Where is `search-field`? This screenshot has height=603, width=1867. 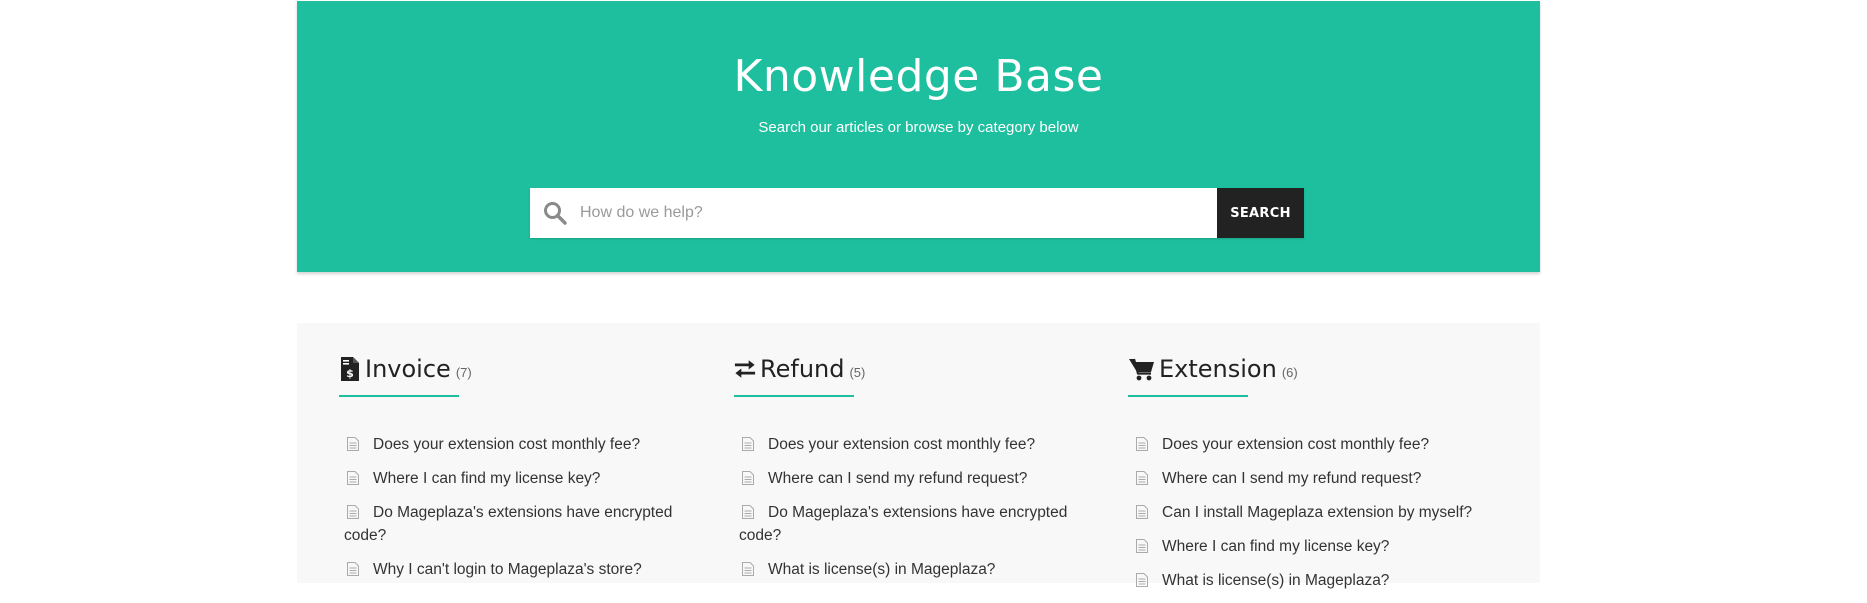 search-field is located at coordinates (873, 213).